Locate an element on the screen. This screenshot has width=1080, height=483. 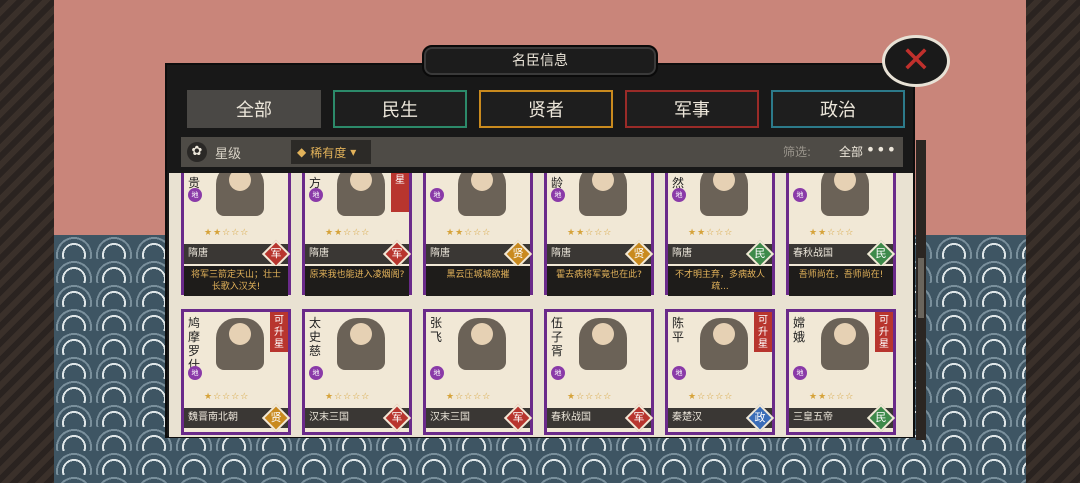
flower-icon: ✿ is located at coordinates (197, 152).